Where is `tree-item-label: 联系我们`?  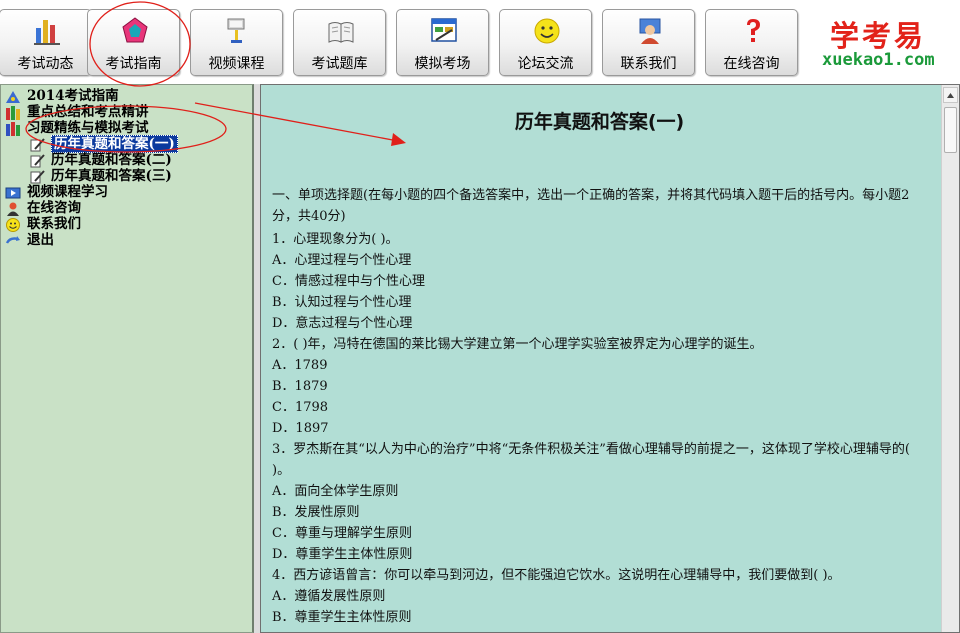 tree-item-label: 联系我们 is located at coordinates (54, 224).